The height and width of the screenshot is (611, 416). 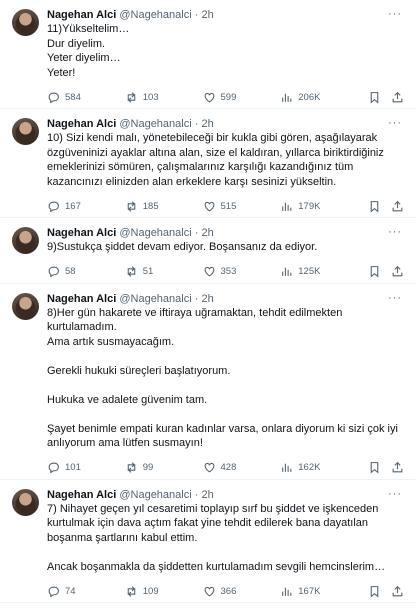 What do you see at coordinates (228, 271) in the screenshot?
I see `like-count: 353` at bounding box center [228, 271].